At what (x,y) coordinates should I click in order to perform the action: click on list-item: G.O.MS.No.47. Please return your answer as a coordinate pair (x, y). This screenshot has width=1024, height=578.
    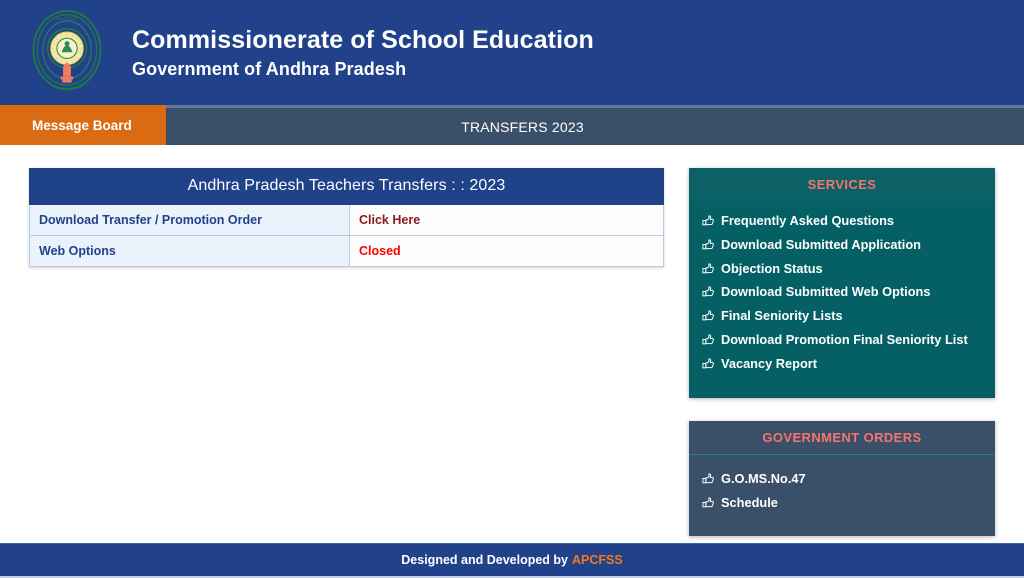
    Looking at the image, I should click on (842, 479).